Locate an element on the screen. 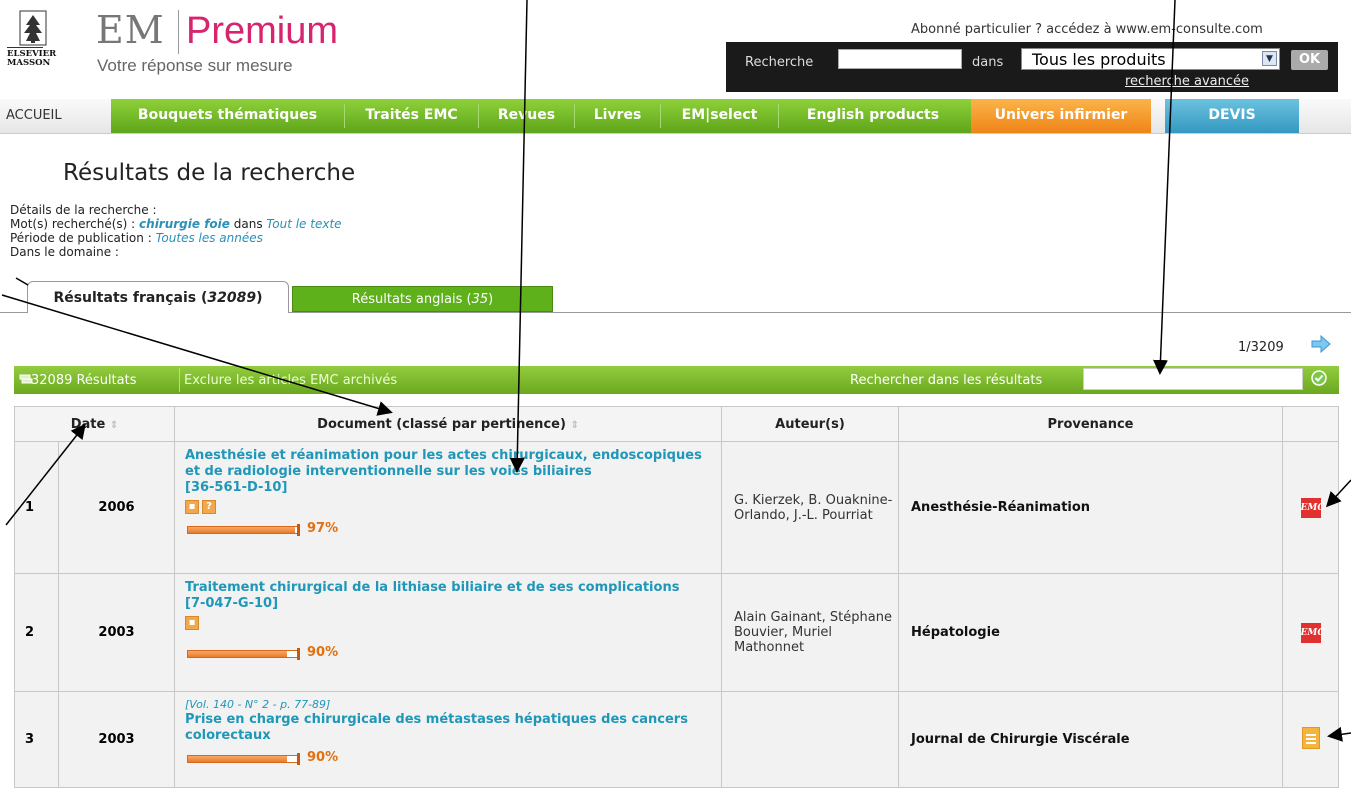 This screenshot has width=1351, height=788. question-icon: ? is located at coordinates (209, 506).